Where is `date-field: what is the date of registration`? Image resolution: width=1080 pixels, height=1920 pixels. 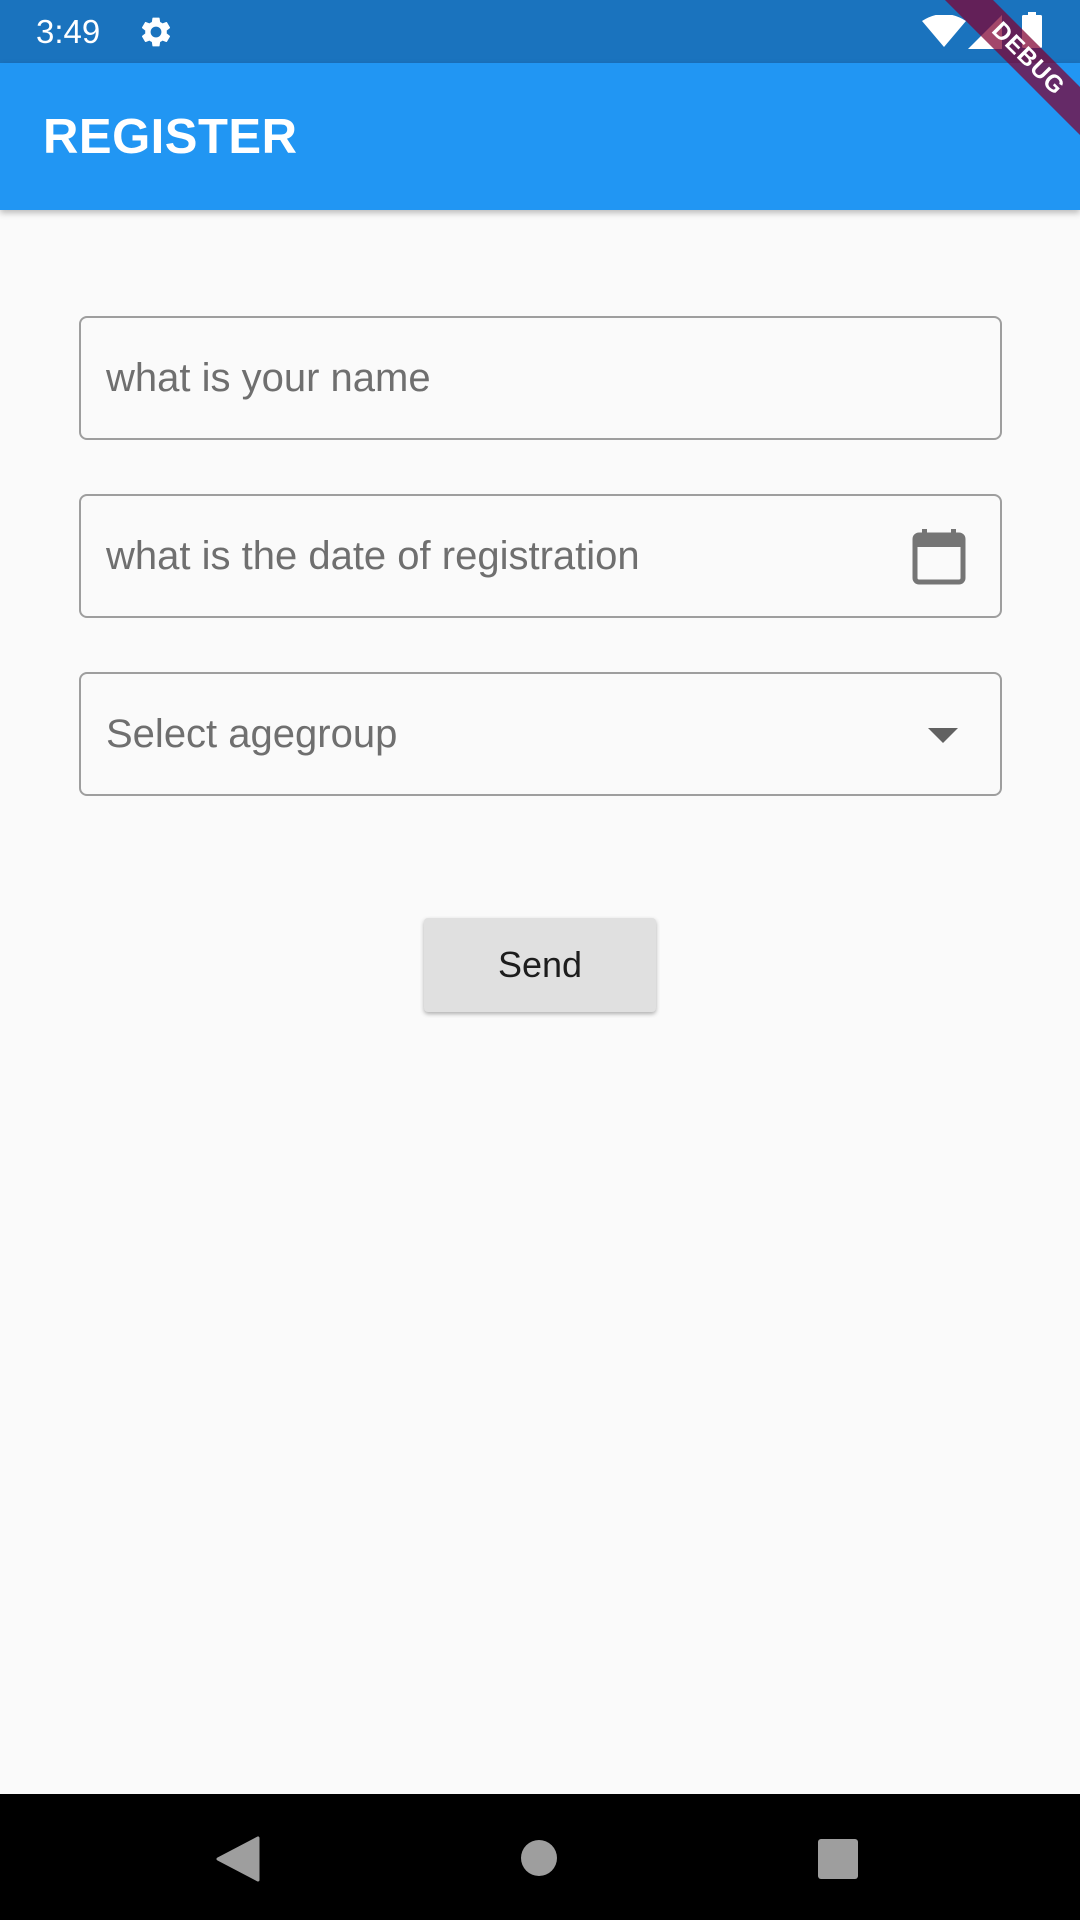 date-field: what is the date of registration is located at coordinates (540, 556).